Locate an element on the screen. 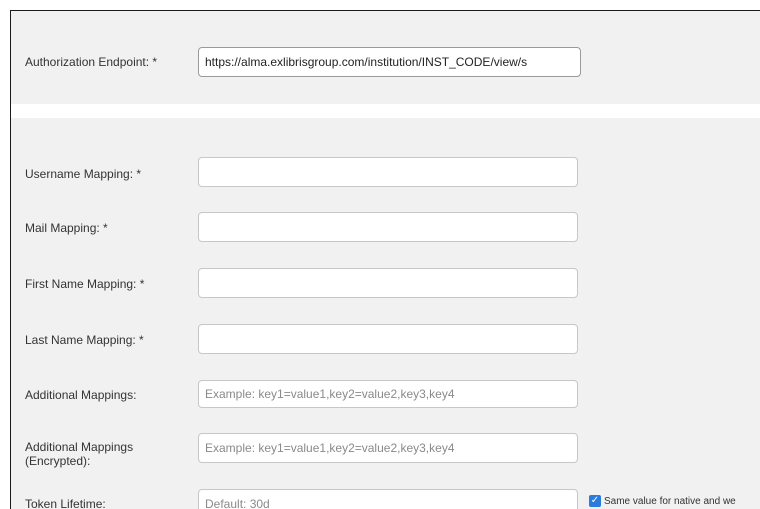  first-name-mapping-input is located at coordinates (388, 283).